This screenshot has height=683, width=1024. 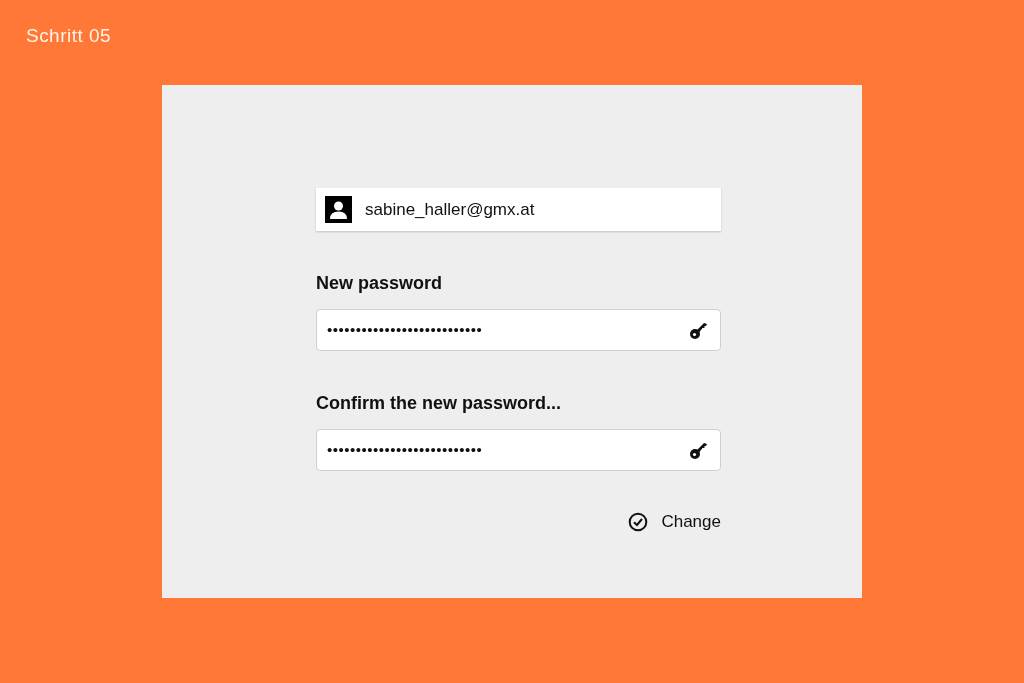 What do you see at coordinates (450, 209) in the screenshot?
I see `email-text: sabine_haller@gmx.at` at bounding box center [450, 209].